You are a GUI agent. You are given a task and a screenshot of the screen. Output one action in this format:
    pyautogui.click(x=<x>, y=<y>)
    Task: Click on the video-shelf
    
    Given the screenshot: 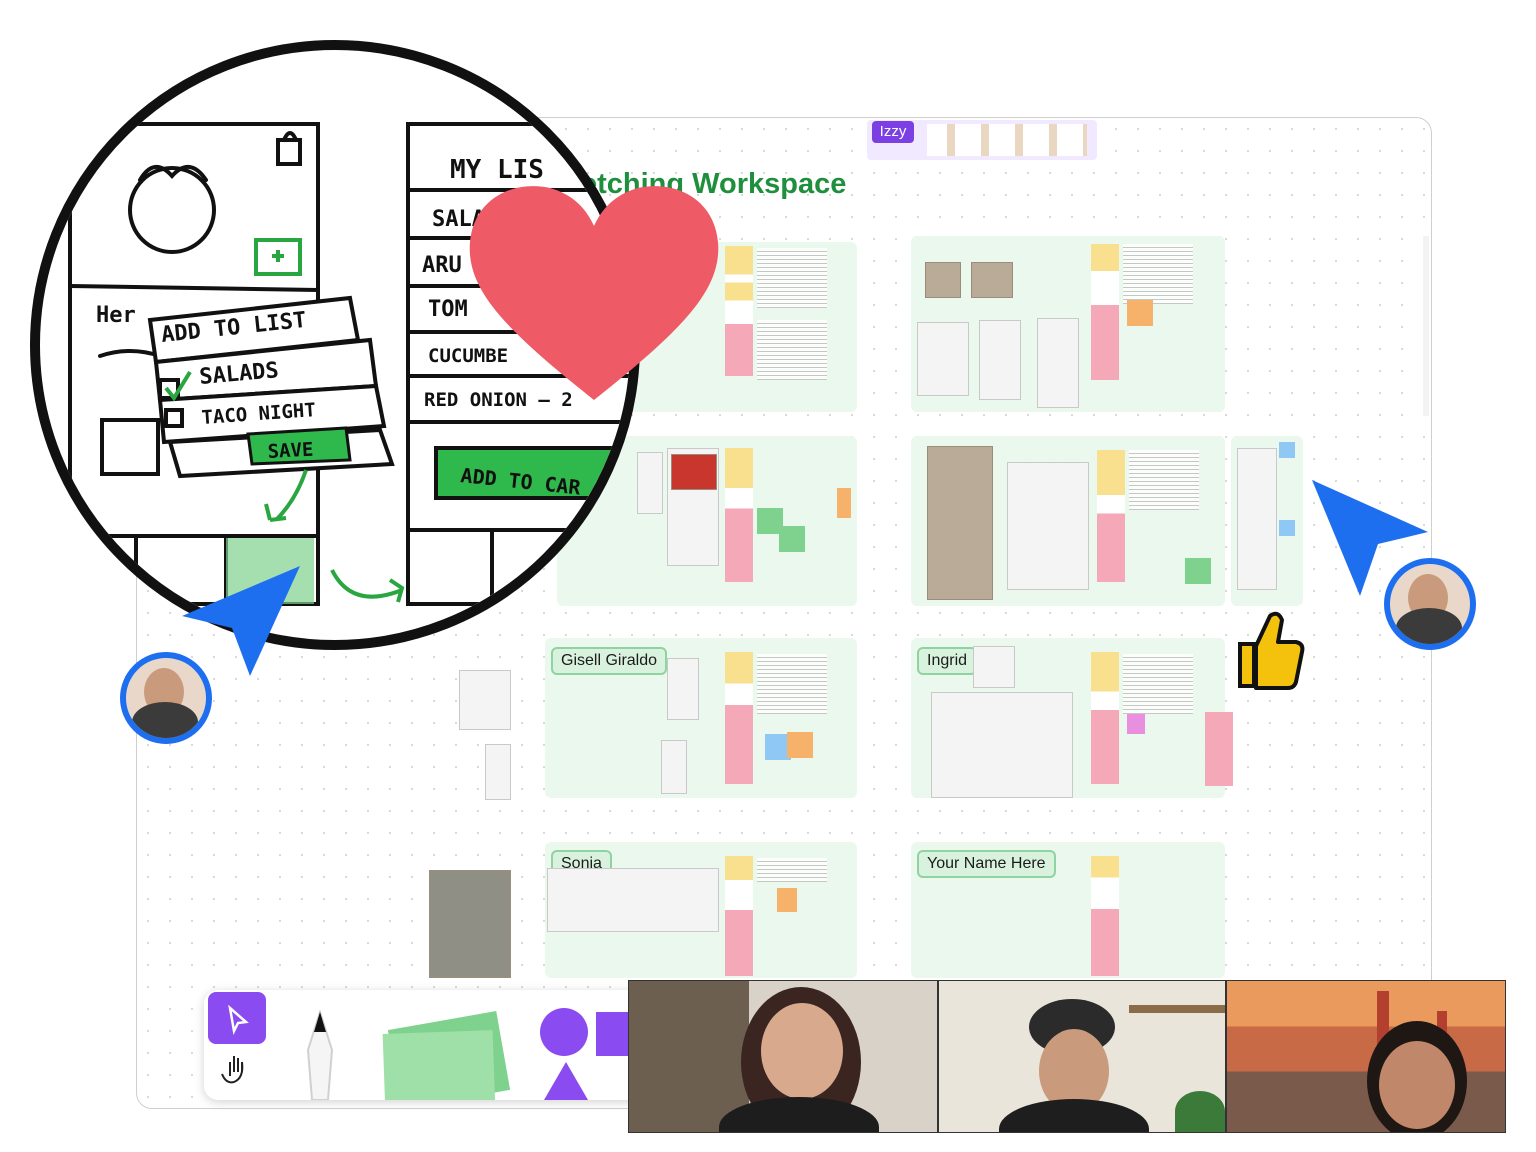 What is the action you would take?
    pyautogui.click(x=1177, y=1009)
    